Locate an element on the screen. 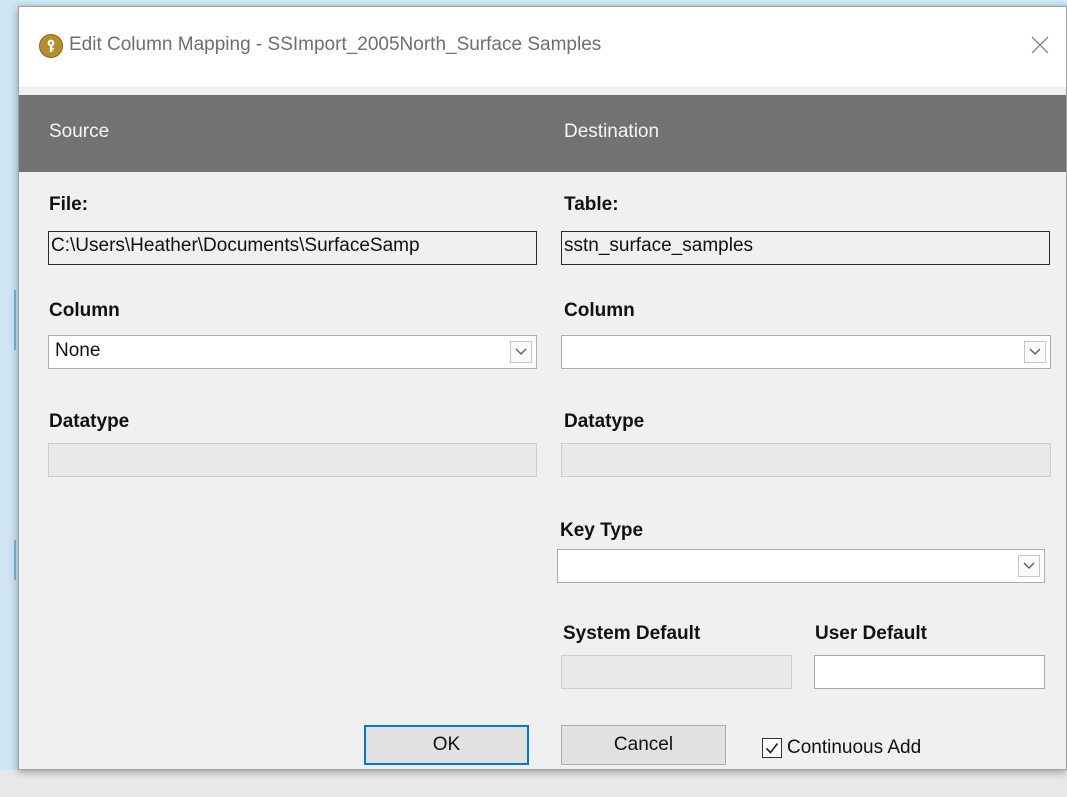  ok-button: OK is located at coordinates (446, 745).